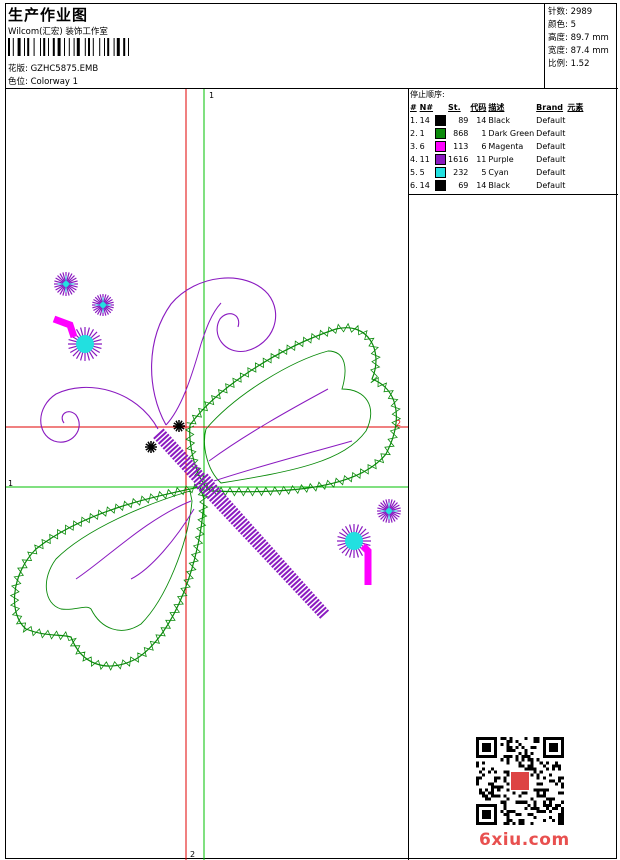  Describe the element at coordinates (398, 423) in the screenshot. I see `red-h-axis-label: 2` at that location.